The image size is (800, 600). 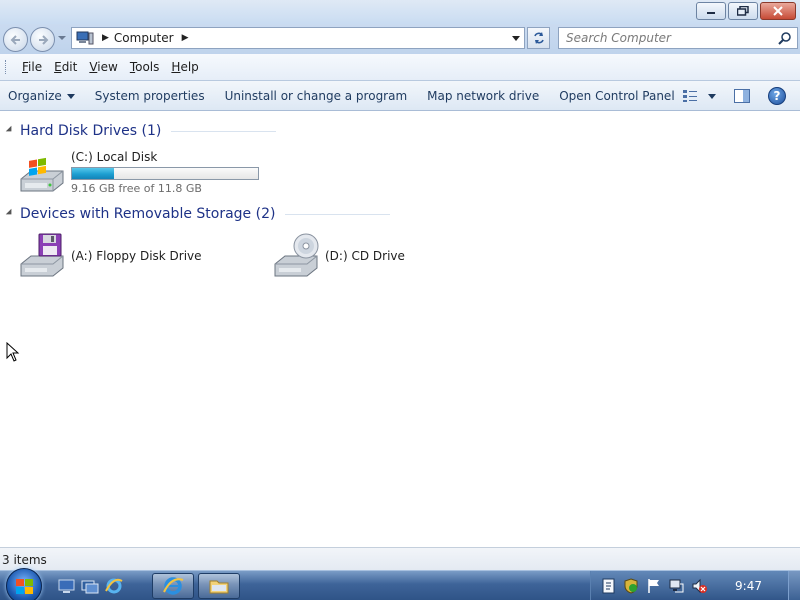 I want to click on search-input, so click(x=666, y=38).